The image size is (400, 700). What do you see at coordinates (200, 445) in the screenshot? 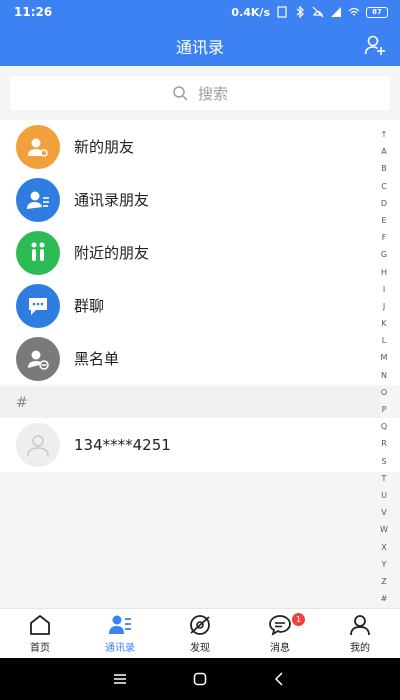
I see `contact-row: 134****4251` at bounding box center [200, 445].